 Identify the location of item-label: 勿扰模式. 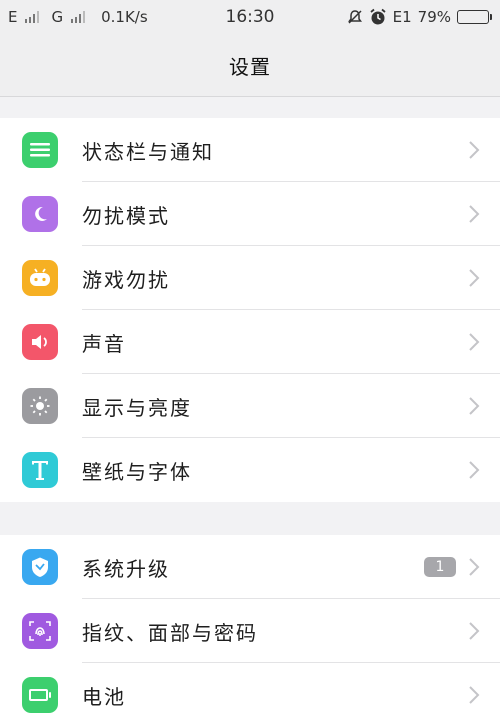
(126, 215).